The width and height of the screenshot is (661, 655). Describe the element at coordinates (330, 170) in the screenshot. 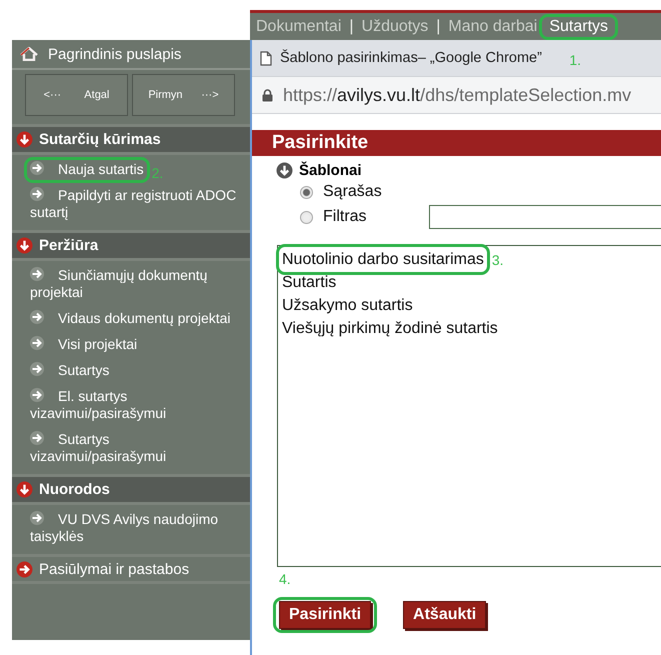

I see `section-title: Šablonai` at that location.